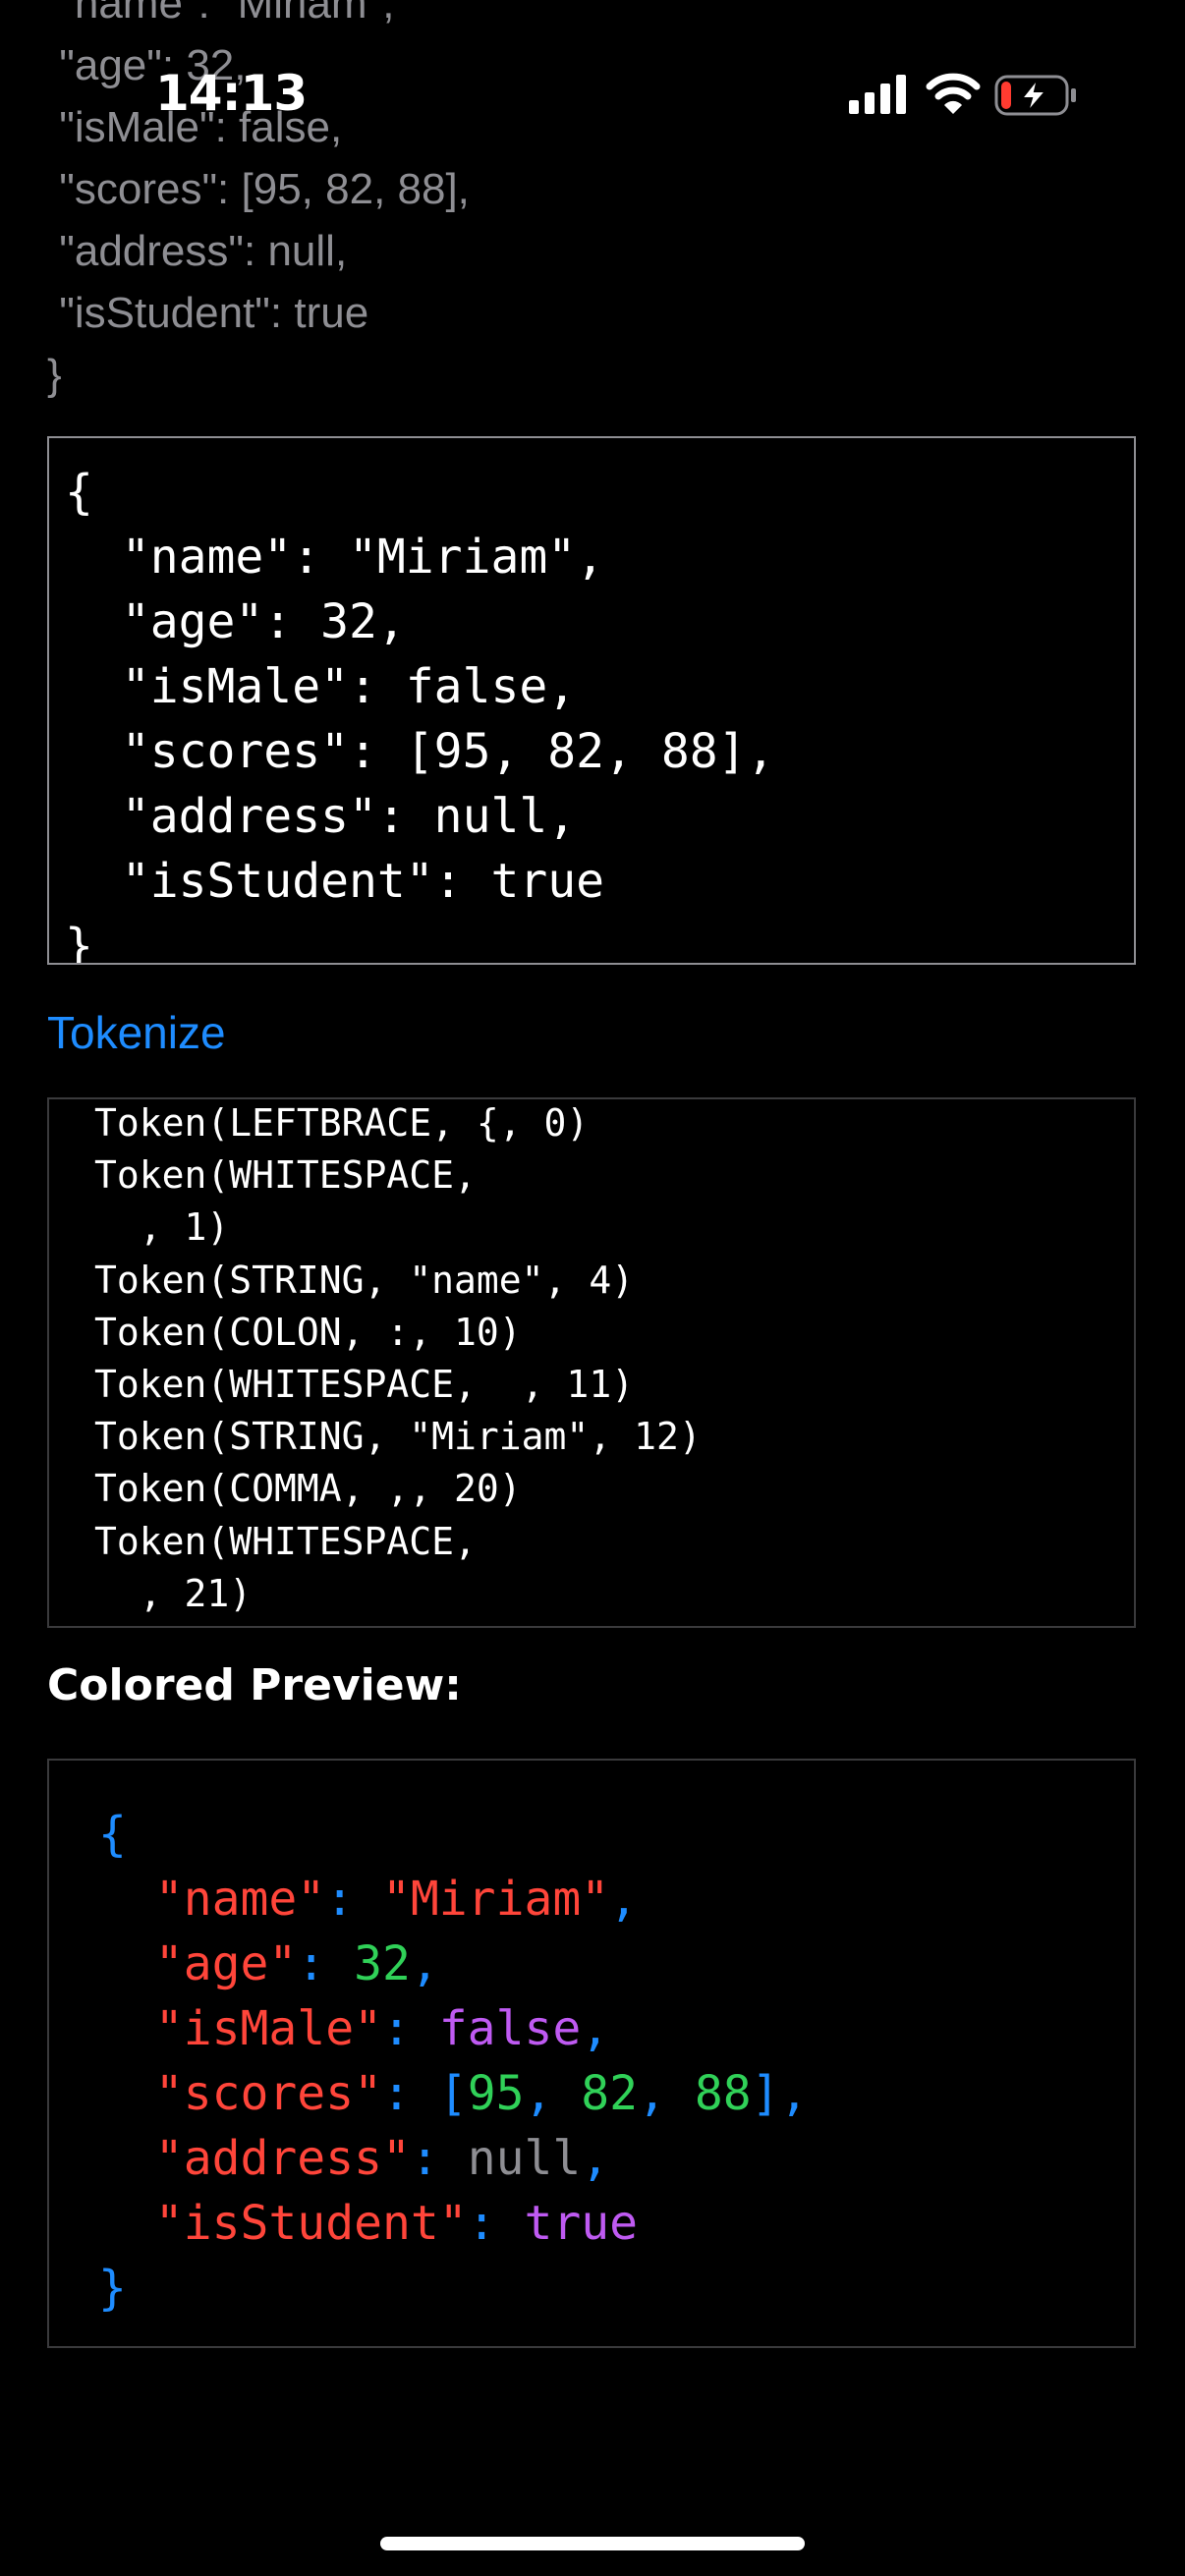 The width and height of the screenshot is (1185, 2576). Describe the element at coordinates (268, 2093) in the screenshot. I see `preview-token-string: "scores"` at that location.